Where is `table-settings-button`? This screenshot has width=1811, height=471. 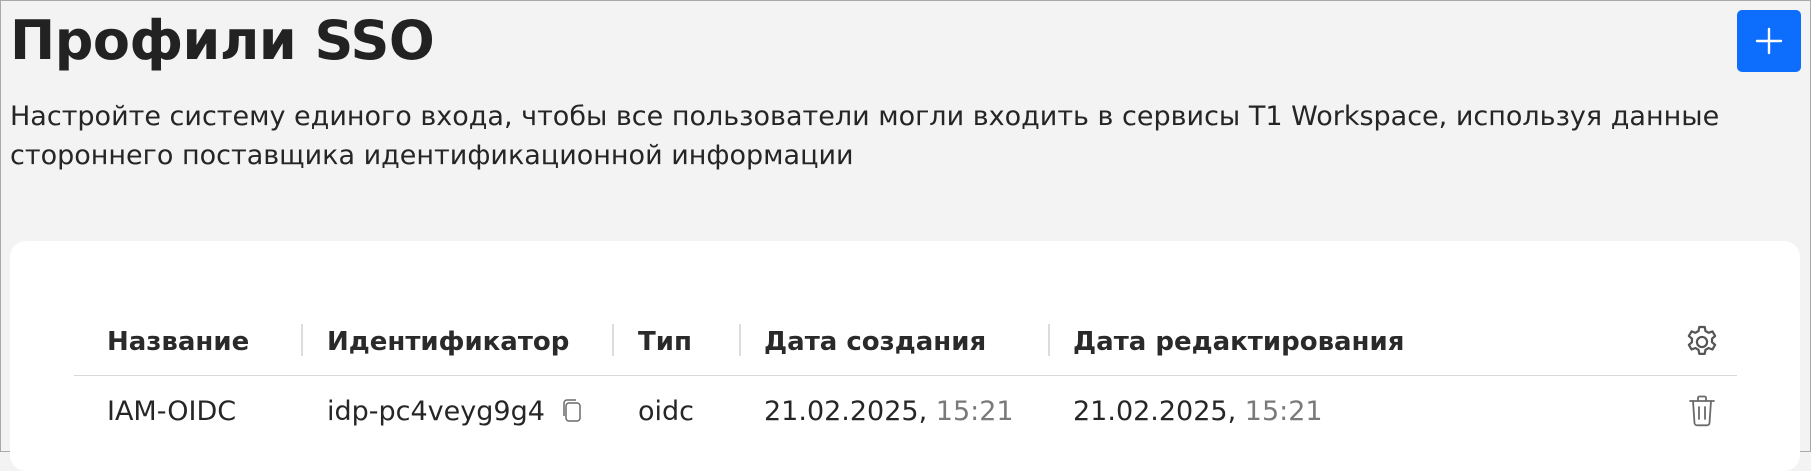
table-settings-button is located at coordinates (1702, 342).